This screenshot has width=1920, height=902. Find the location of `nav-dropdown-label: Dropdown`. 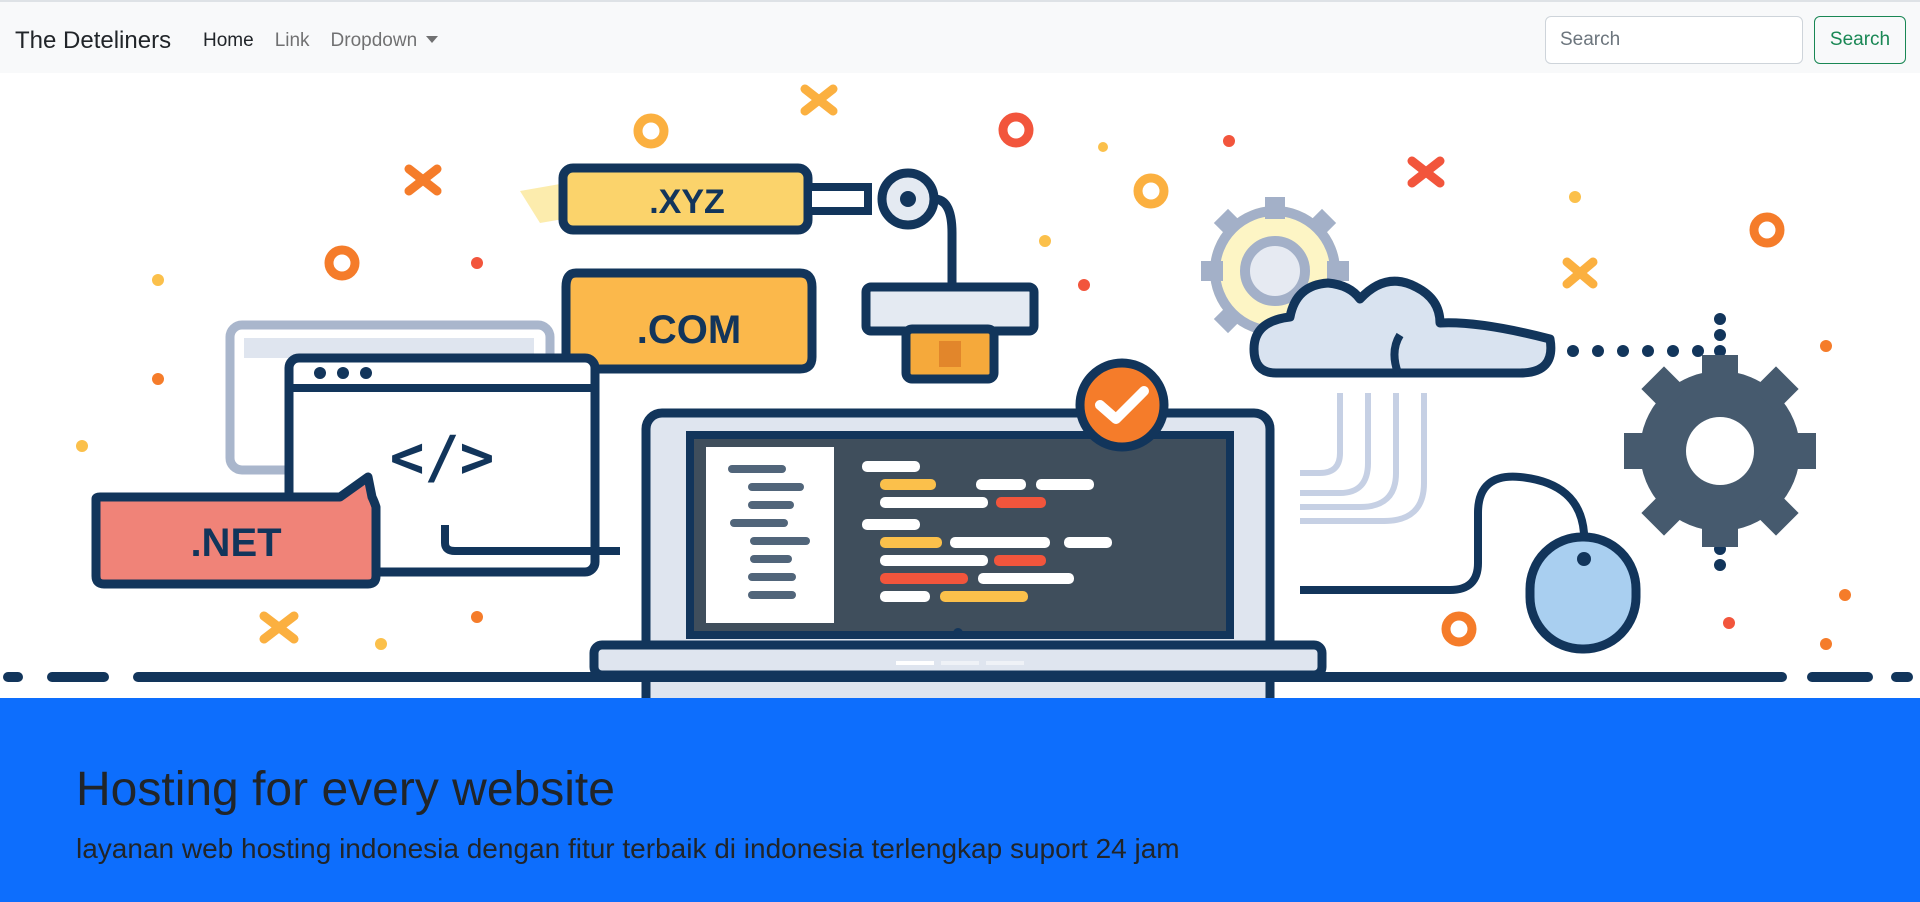

nav-dropdown-label: Dropdown is located at coordinates (374, 40).